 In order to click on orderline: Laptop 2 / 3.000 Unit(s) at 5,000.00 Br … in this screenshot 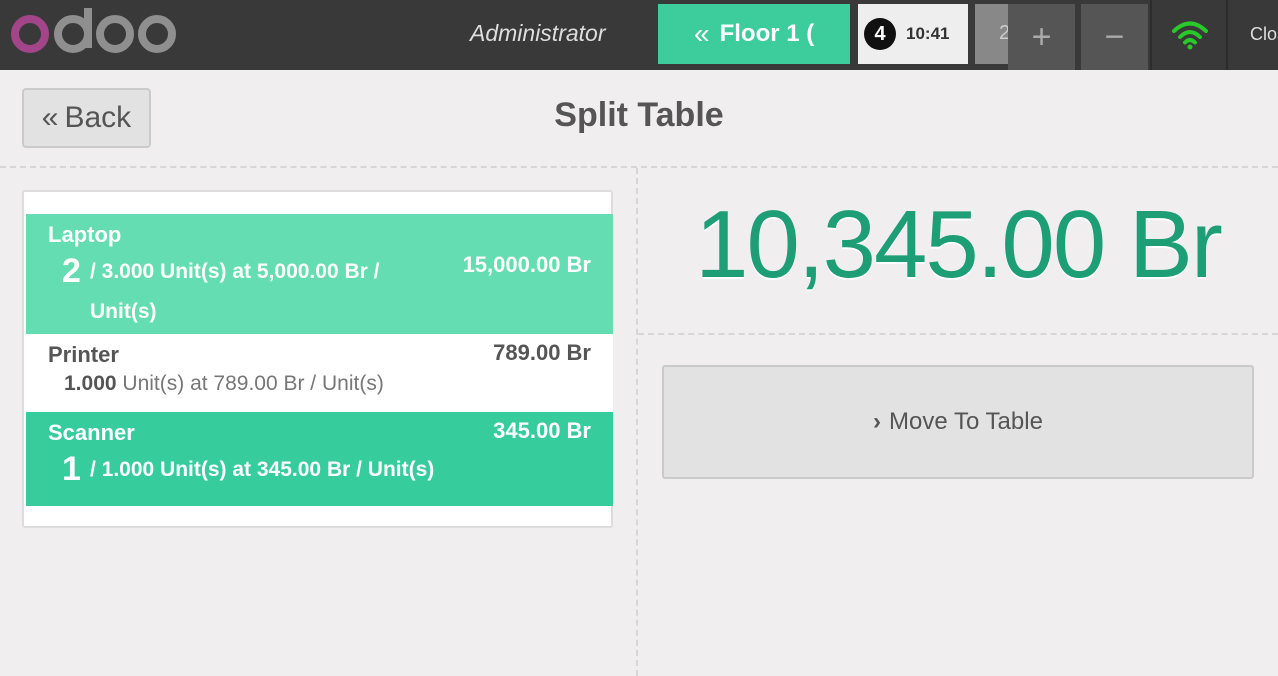, I will do `click(319, 274)`.